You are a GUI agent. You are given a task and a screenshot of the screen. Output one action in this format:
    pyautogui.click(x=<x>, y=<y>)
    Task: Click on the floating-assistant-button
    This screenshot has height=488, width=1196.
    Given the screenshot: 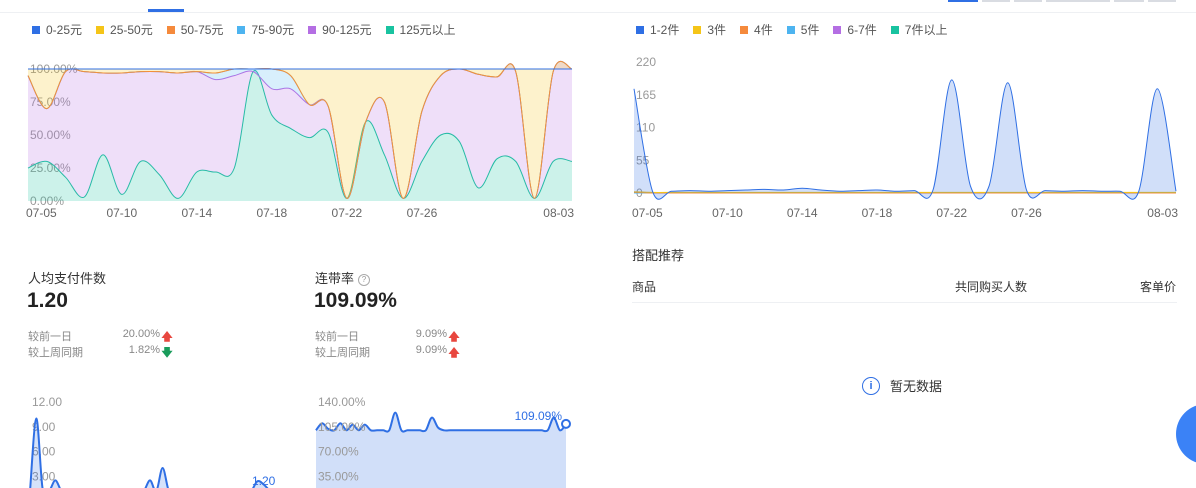 What is the action you would take?
    pyautogui.click(x=1186, y=434)
    